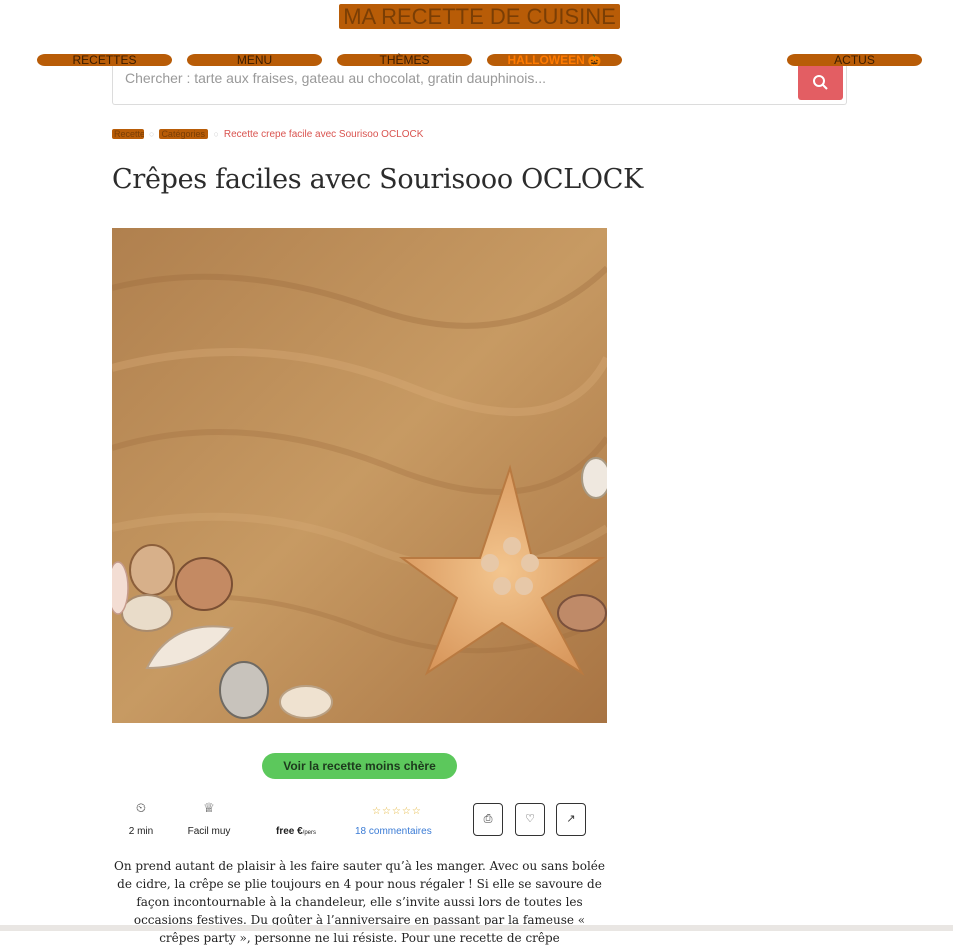 Image resolution: width=953 pixels, height=947 pixels. Describe the element at coordinates (359, 766) in the screenshot. I see `cheaper-recipe-button: Voir la recette moins chère` at that location.